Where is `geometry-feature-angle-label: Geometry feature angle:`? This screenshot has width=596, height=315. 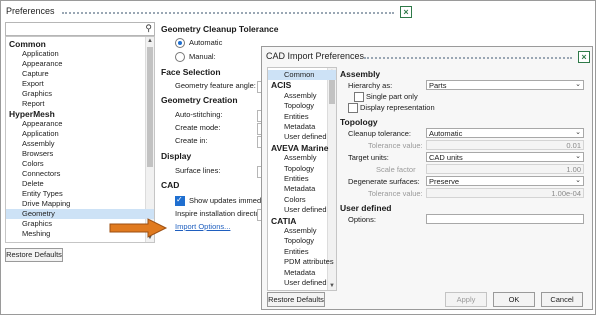
geometry-feature-angle-label: Geometry feature angle: is located at coordinates (215, 85).